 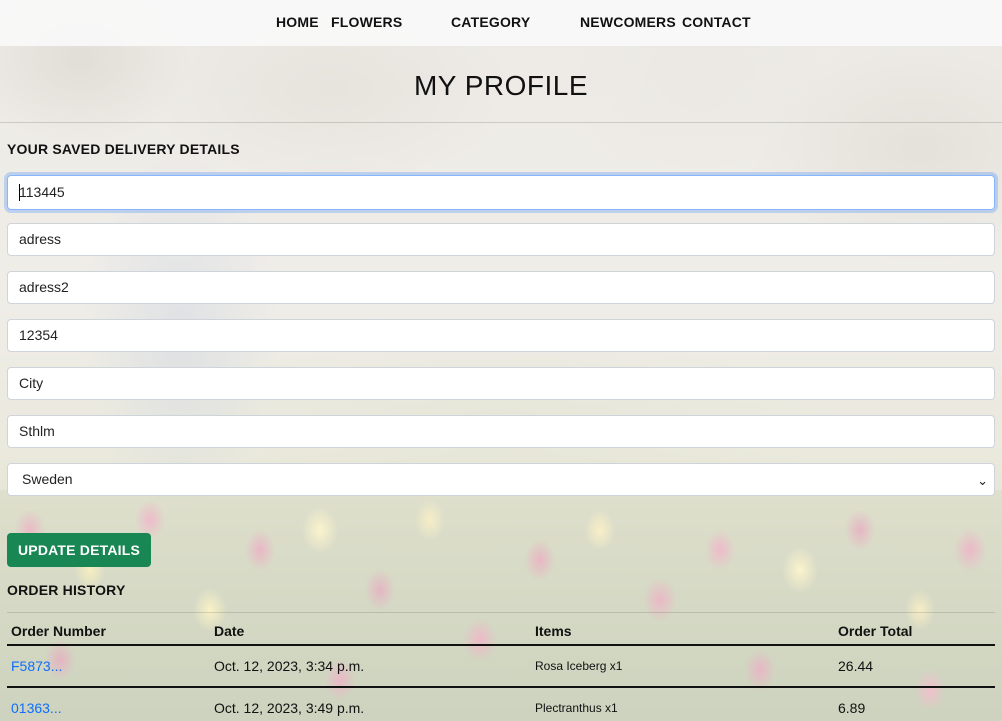 I want to click on nav-category: CATEGORY, so click(x=490, y=22).